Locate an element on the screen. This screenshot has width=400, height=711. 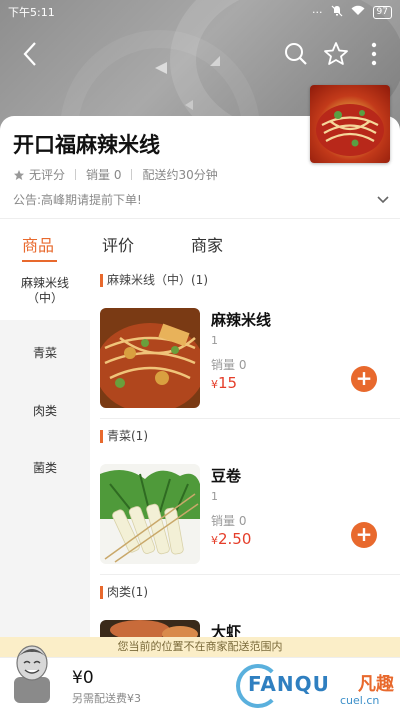
section-title: 麻辣米线（中）(1) is located at coordinates (154, 280).